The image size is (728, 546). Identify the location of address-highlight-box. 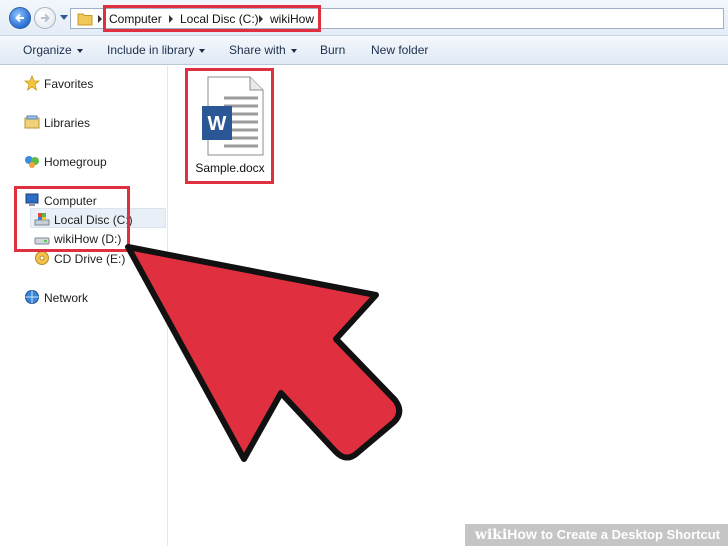
(212, 18).